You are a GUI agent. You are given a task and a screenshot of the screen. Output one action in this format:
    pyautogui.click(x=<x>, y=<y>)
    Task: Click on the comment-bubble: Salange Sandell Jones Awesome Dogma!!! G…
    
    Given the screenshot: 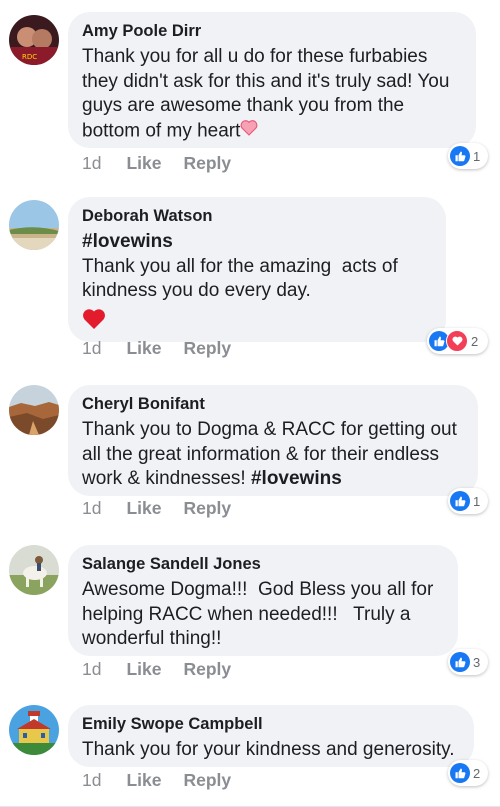 What is the action you would take?
    pyautogui.click(x=263, y=600)
    